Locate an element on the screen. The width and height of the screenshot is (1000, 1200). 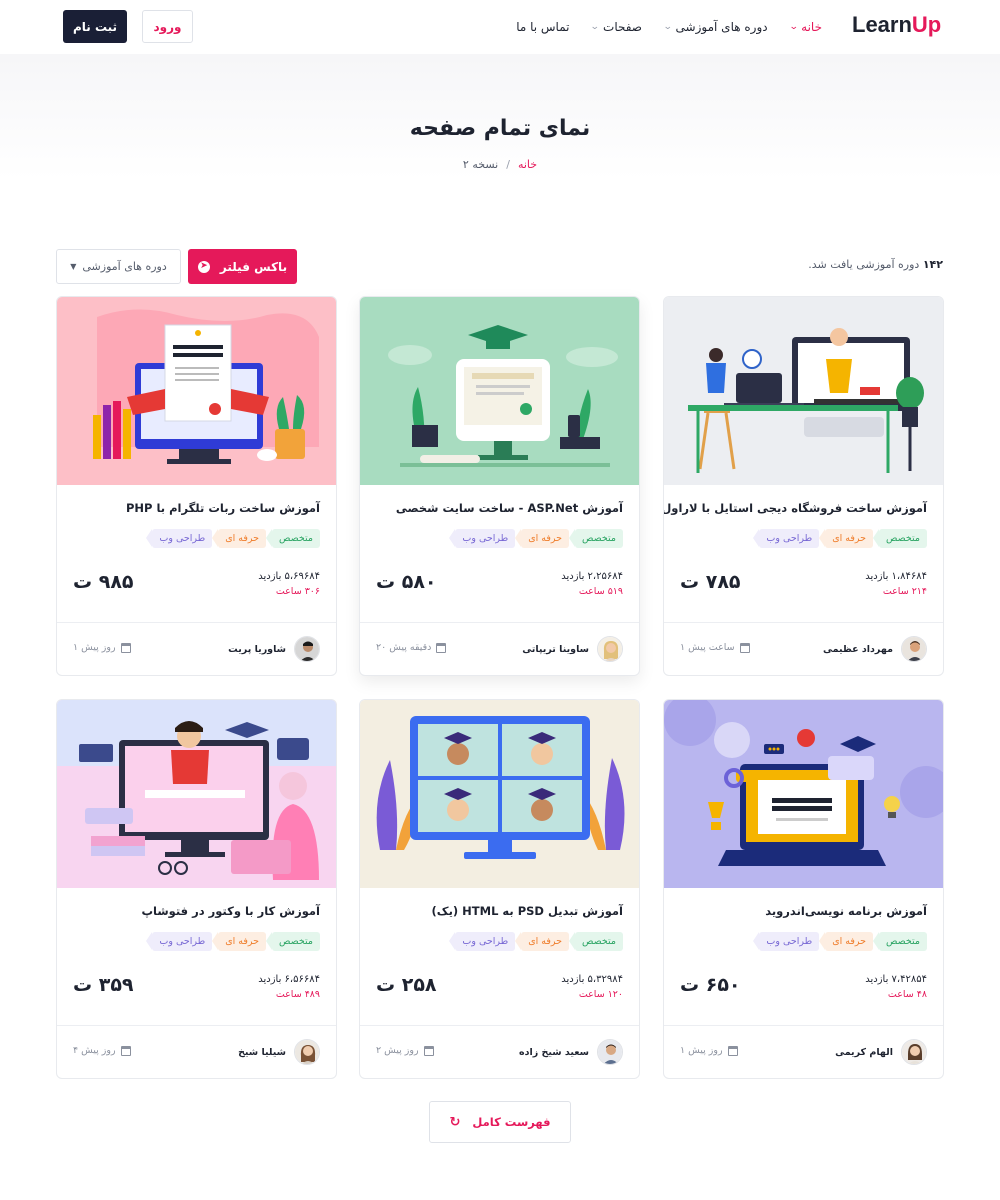
author-name: الهام کریمی is located at coordinates (864, 1052).